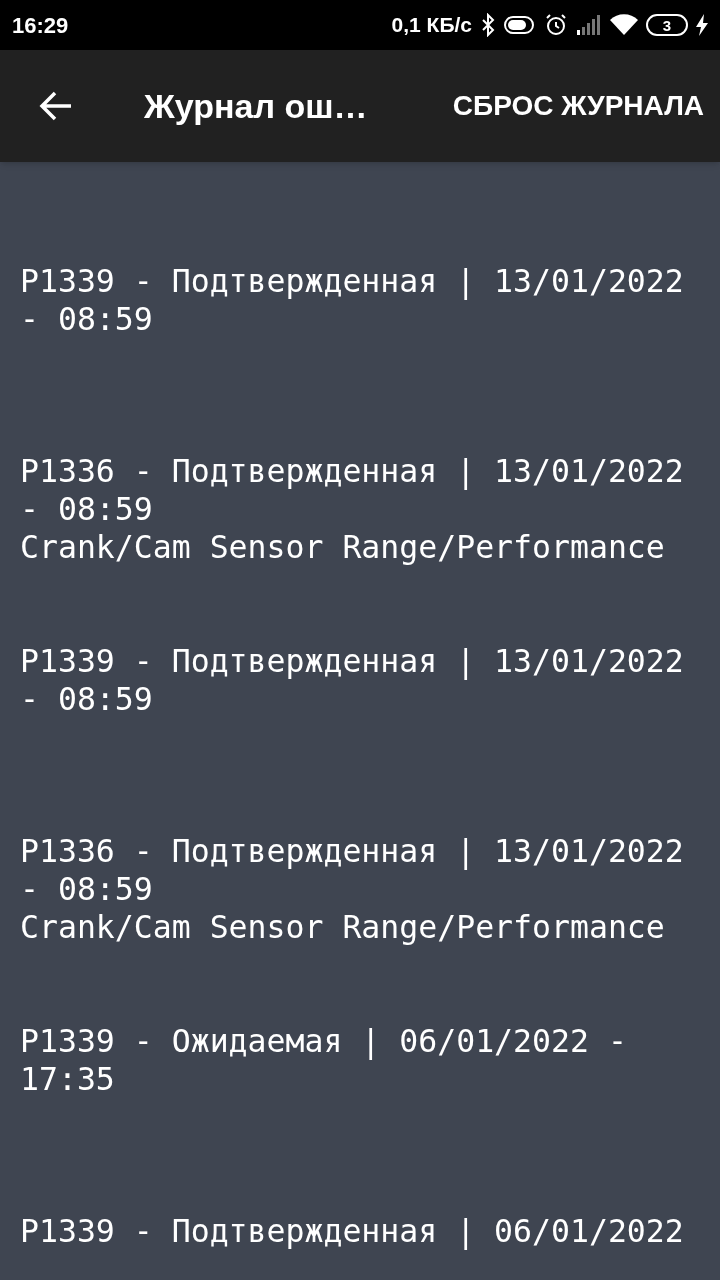 This screenshot has height=1280, width=720. What do you see at coordinates (702, 25) in the screenshot?
I see `charging-icon` at bounding box center [702, 25].